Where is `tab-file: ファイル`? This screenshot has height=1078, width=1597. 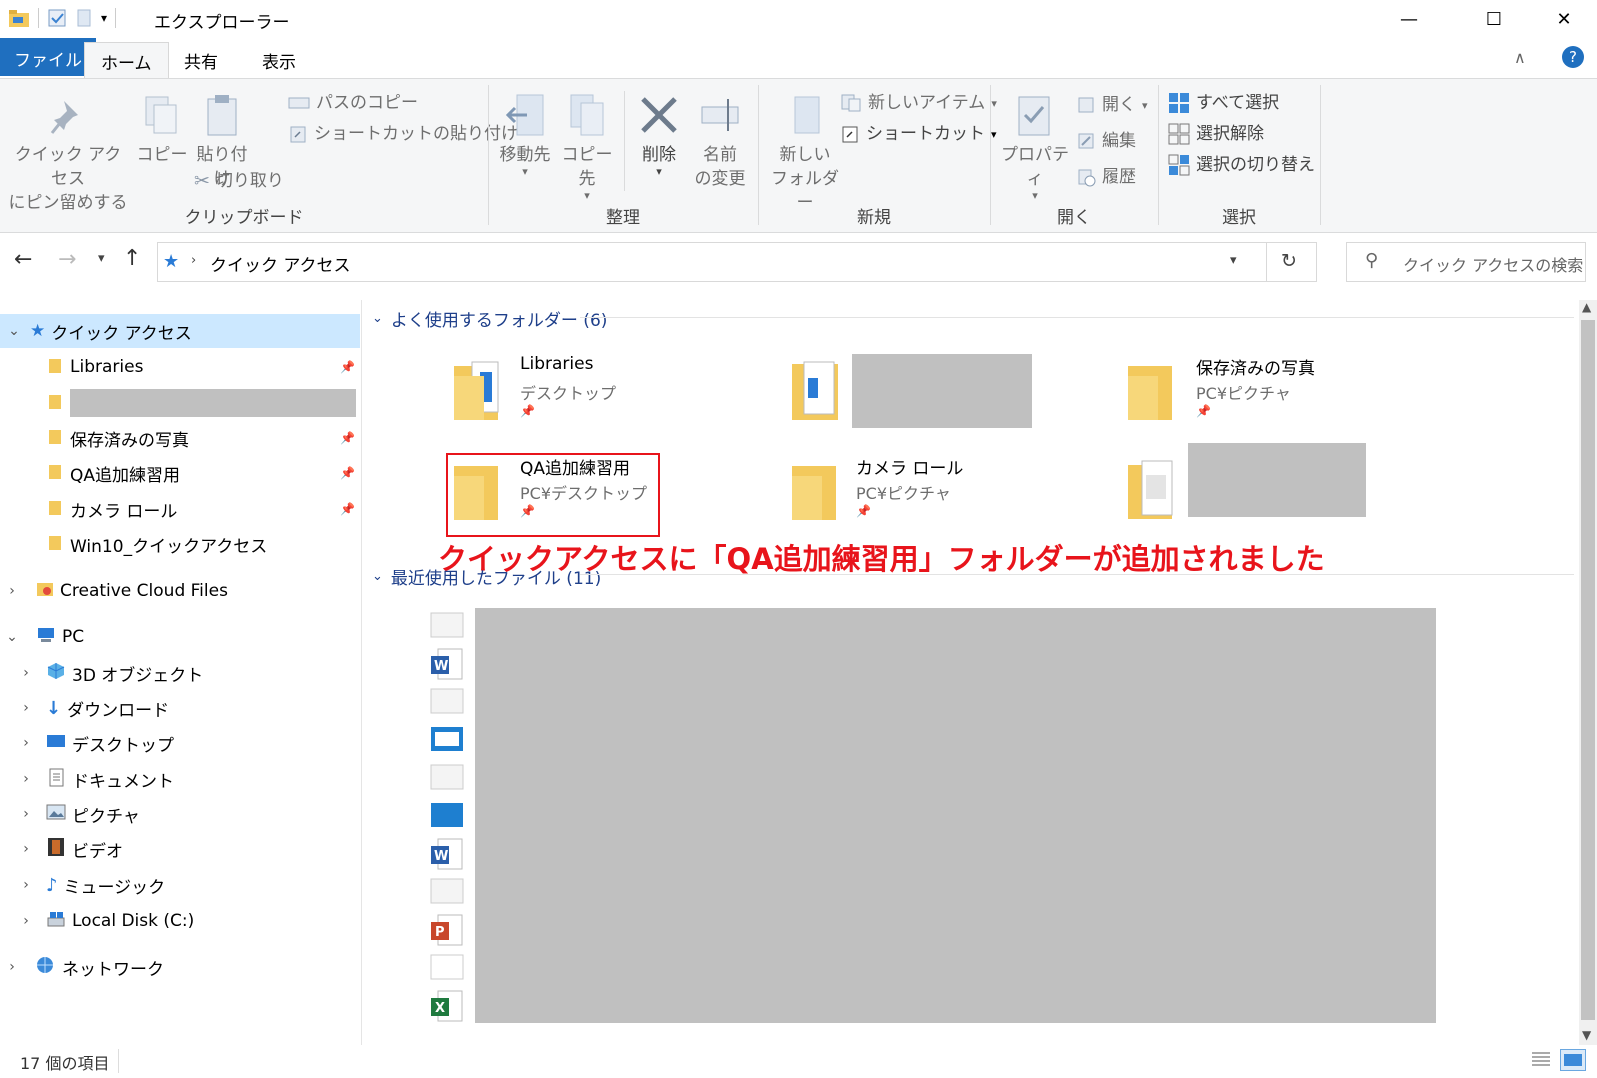
tab-file: ファイル is located at coordinates (48, 57).